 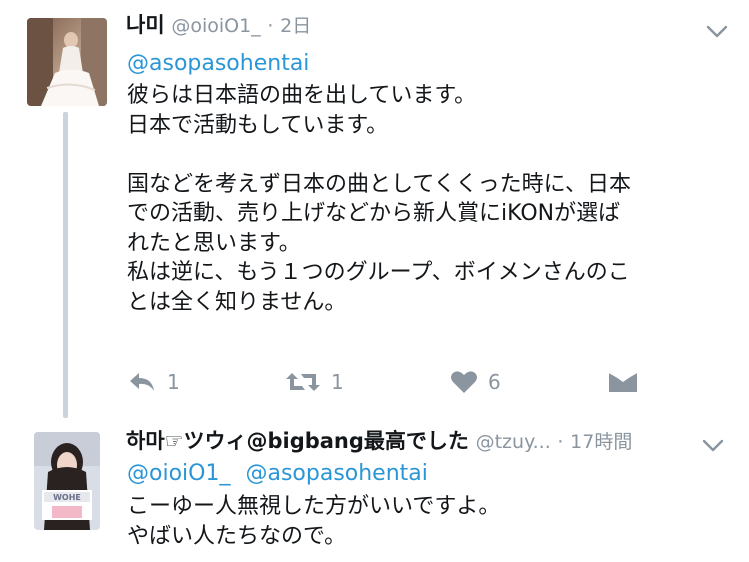 What do you see at coordinates (464, 382) in the screenshot?
I see `heart-icon` at bounding box center [464, 382].